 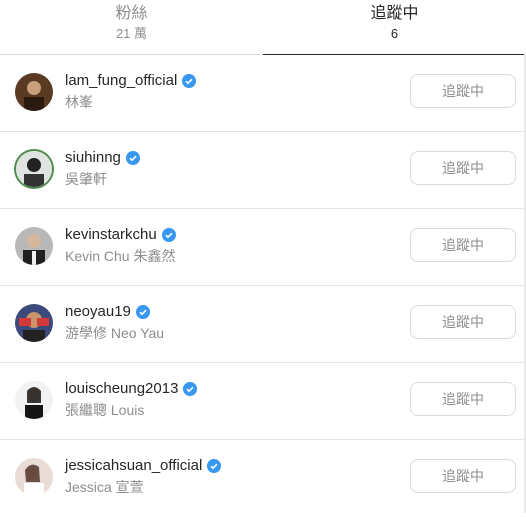 What do you see at coordinates (263, 93) in the screenshot?
I see `following-item: lam_fung_official 林峯 追蹤中` at bounding box center [263, 93].